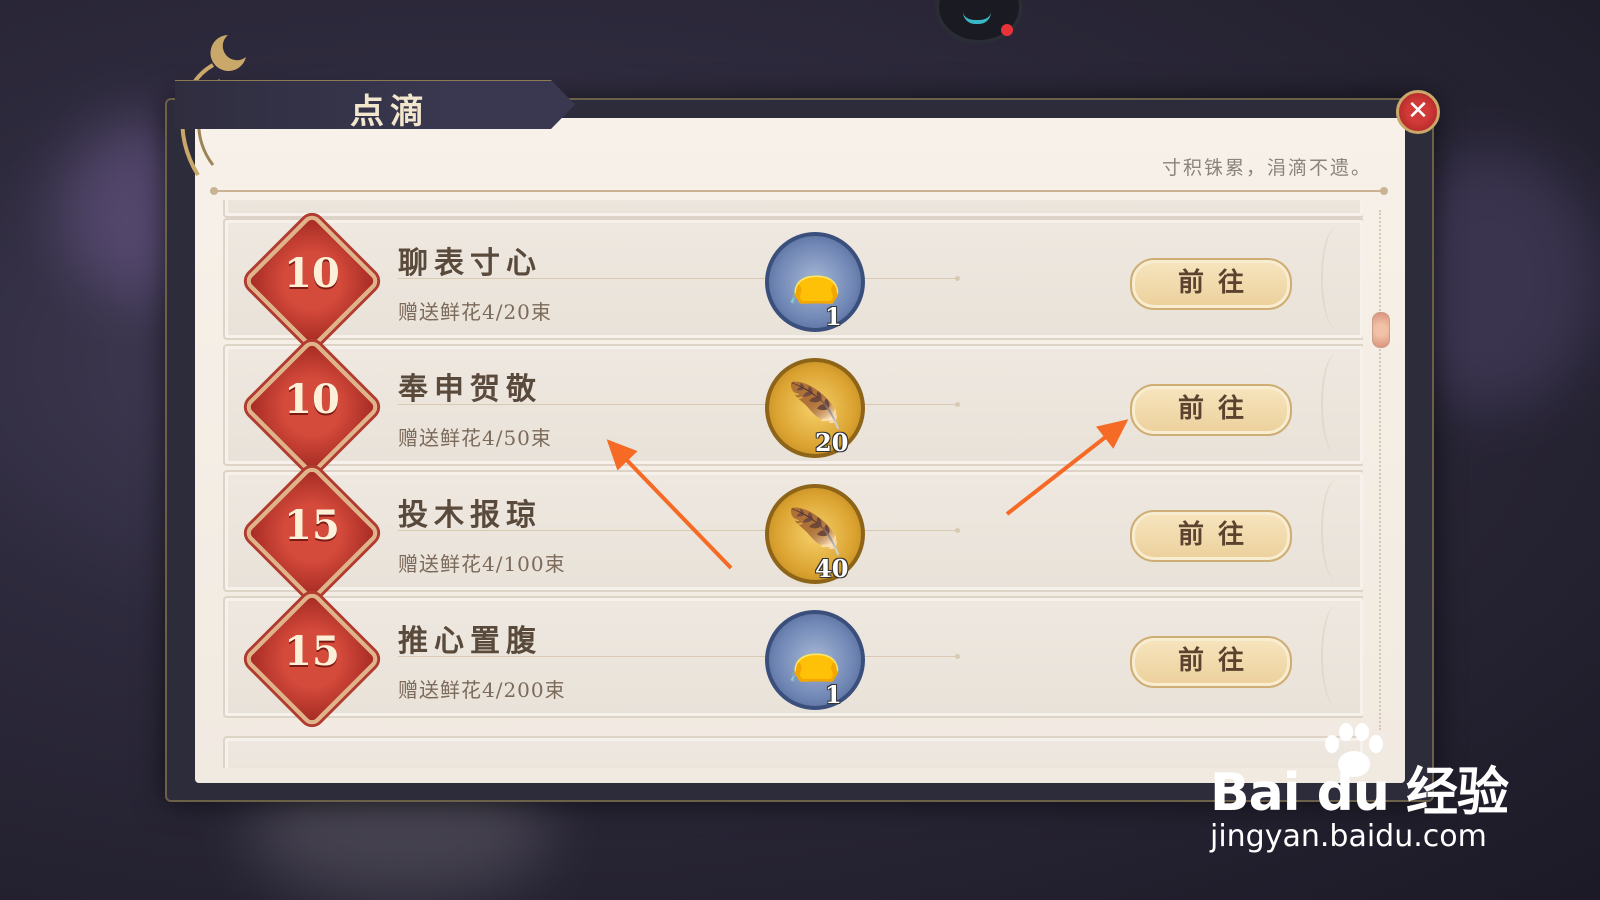 The image size is (1600, 900). Describe the element at coordinates (475, 312) in the screenshot. I see `item-progress: 赠送鲜花4/20束` at that location.